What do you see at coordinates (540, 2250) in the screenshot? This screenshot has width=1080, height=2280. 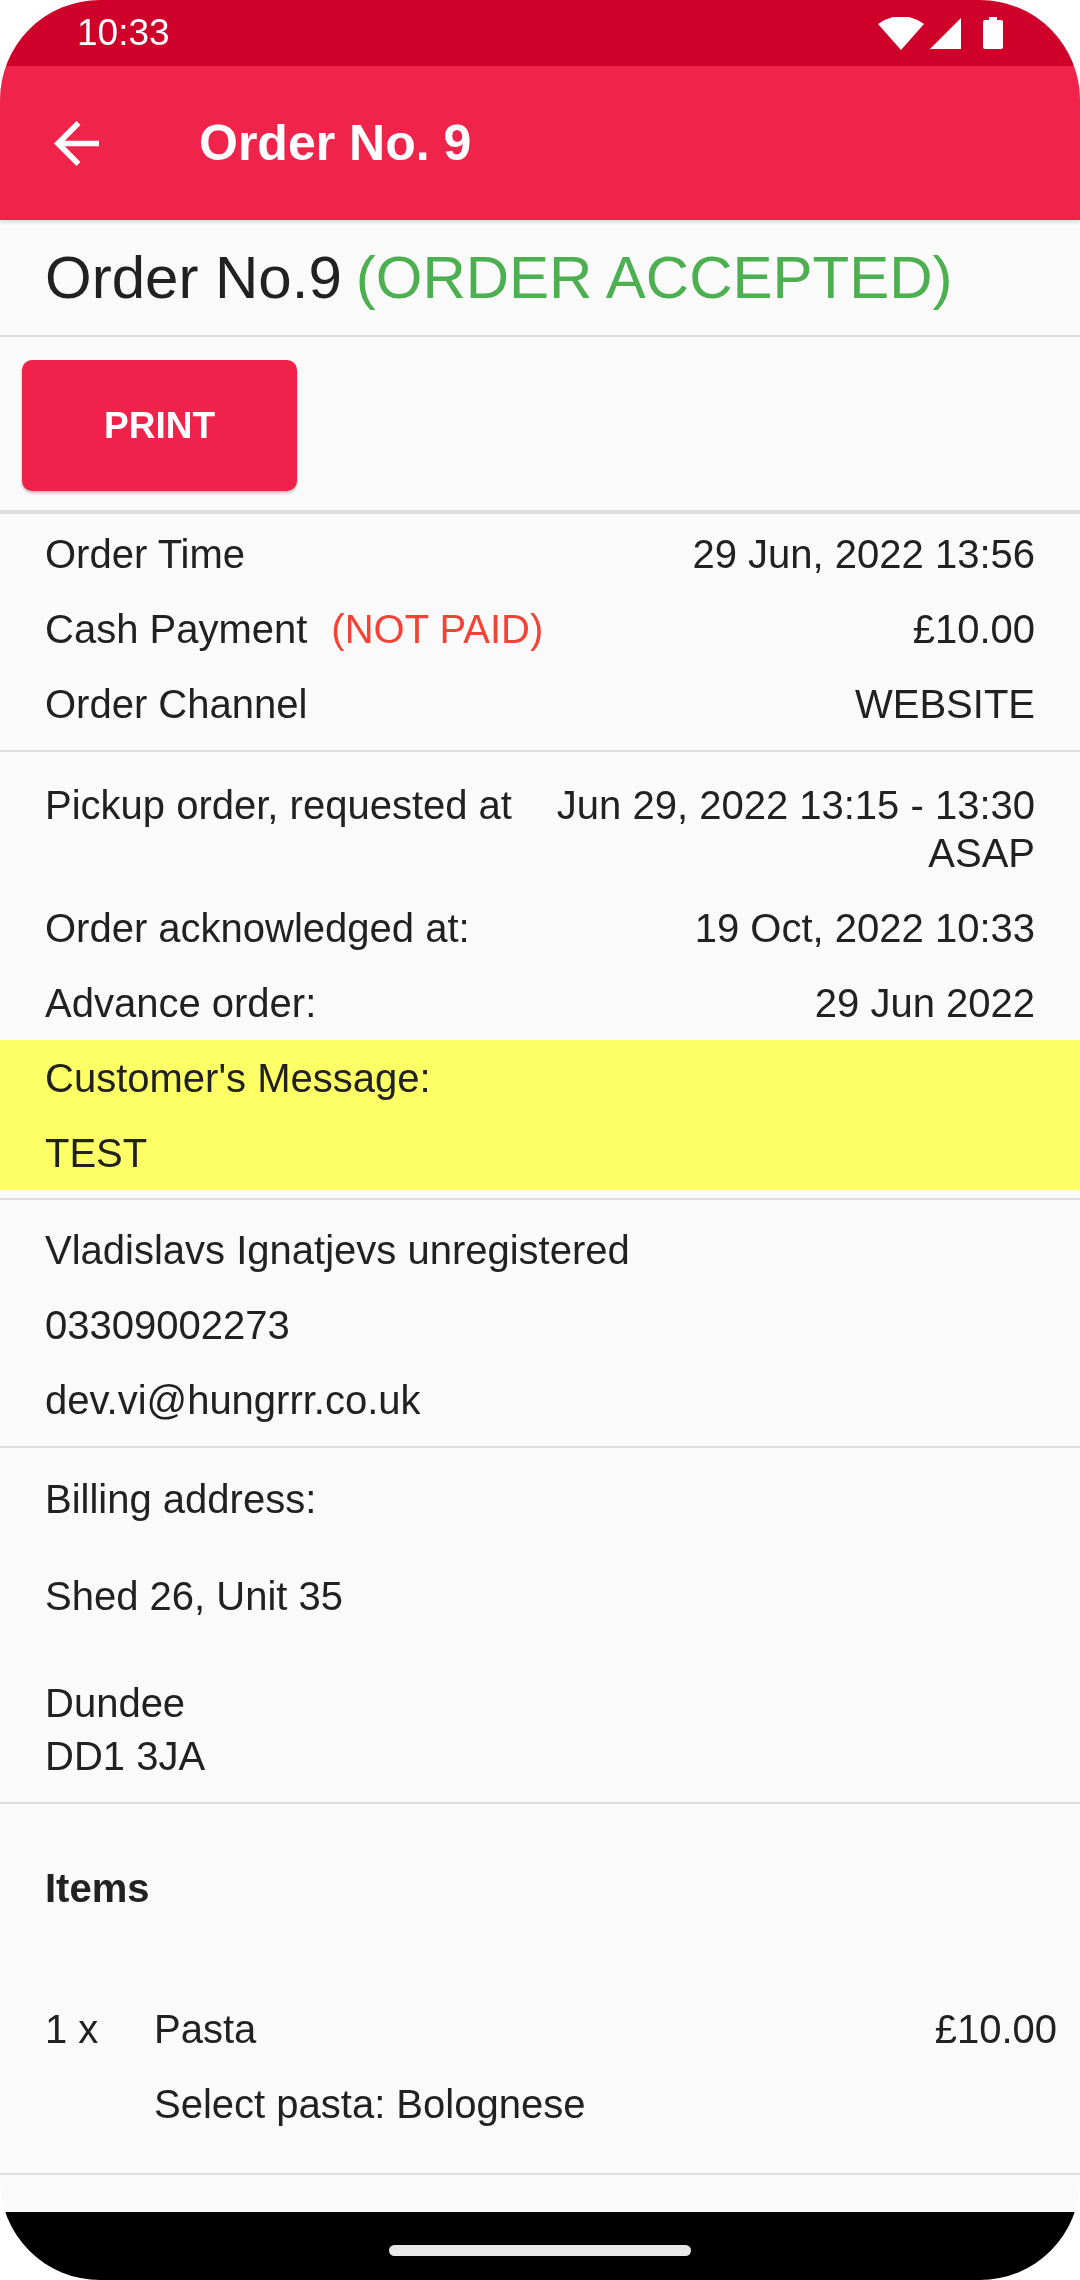 I see `home-indicator` at bounding box center [540, 2250].